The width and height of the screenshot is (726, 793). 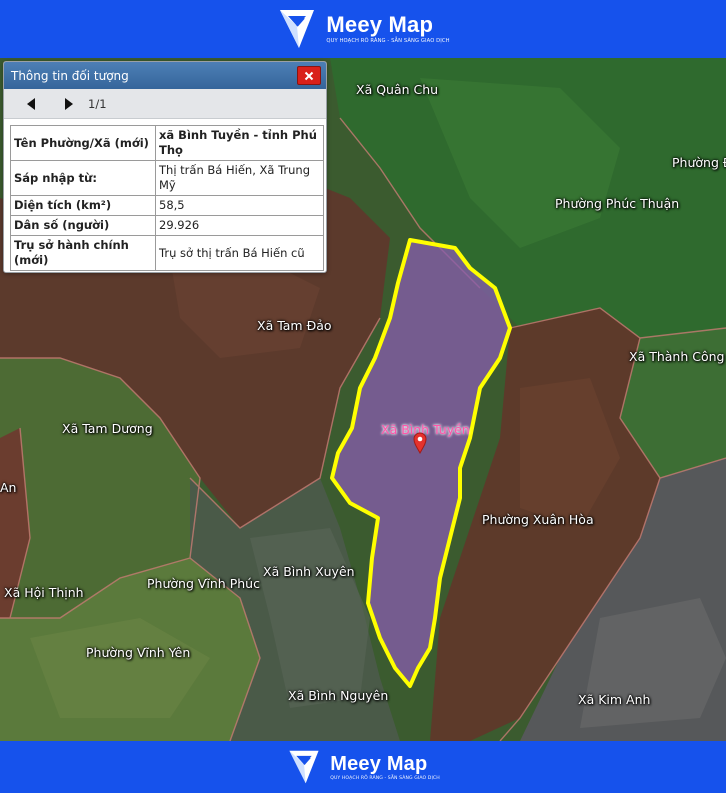 I want to click on attribute-value: xã Bình Tuyền - tỉnh Phú Thọ, so click(x=239, y=143).